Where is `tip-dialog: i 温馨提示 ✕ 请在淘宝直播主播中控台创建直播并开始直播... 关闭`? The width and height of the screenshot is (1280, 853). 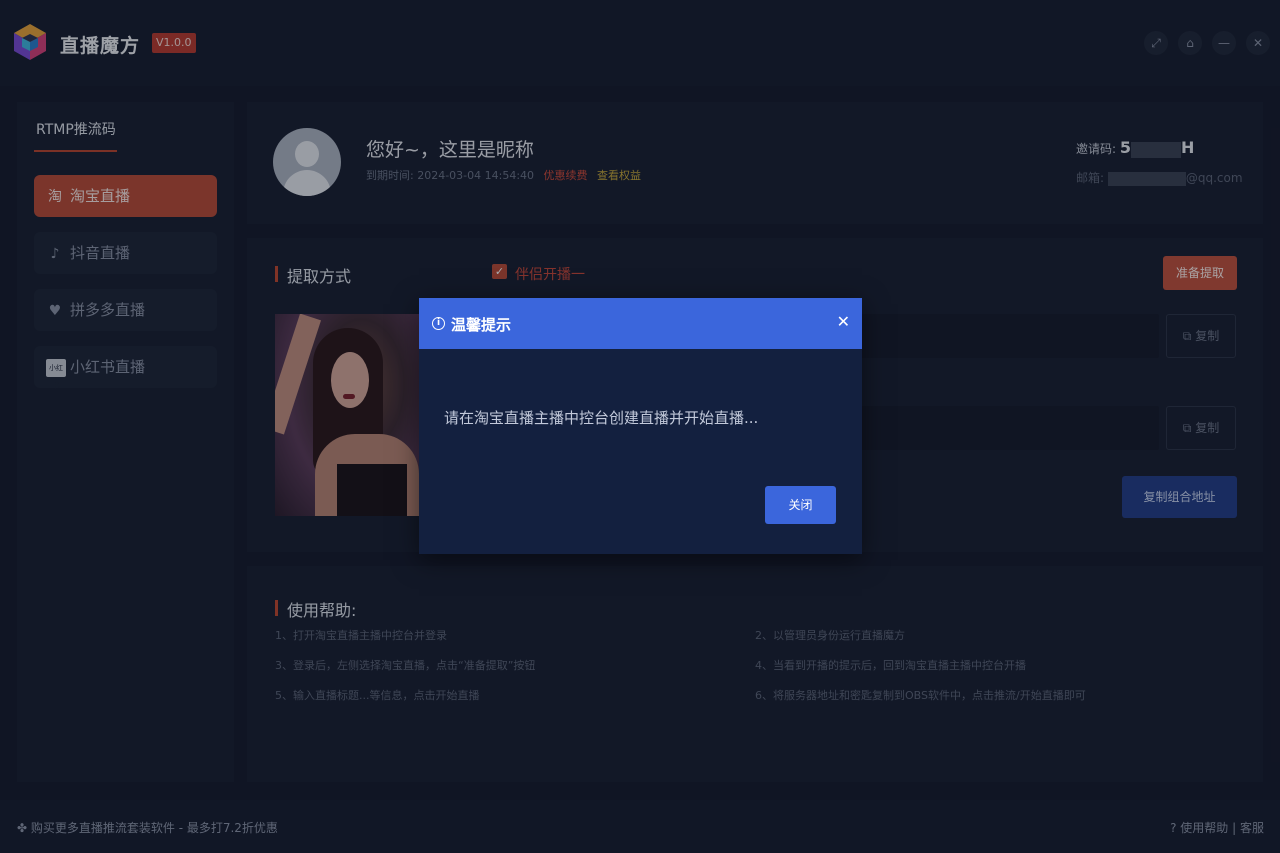 tip-dialog: i 温馨提示 ✕ 请在淘宝直播主播中控台创建直播并开始直播... 关闭 is located at coordinates (640, 426).